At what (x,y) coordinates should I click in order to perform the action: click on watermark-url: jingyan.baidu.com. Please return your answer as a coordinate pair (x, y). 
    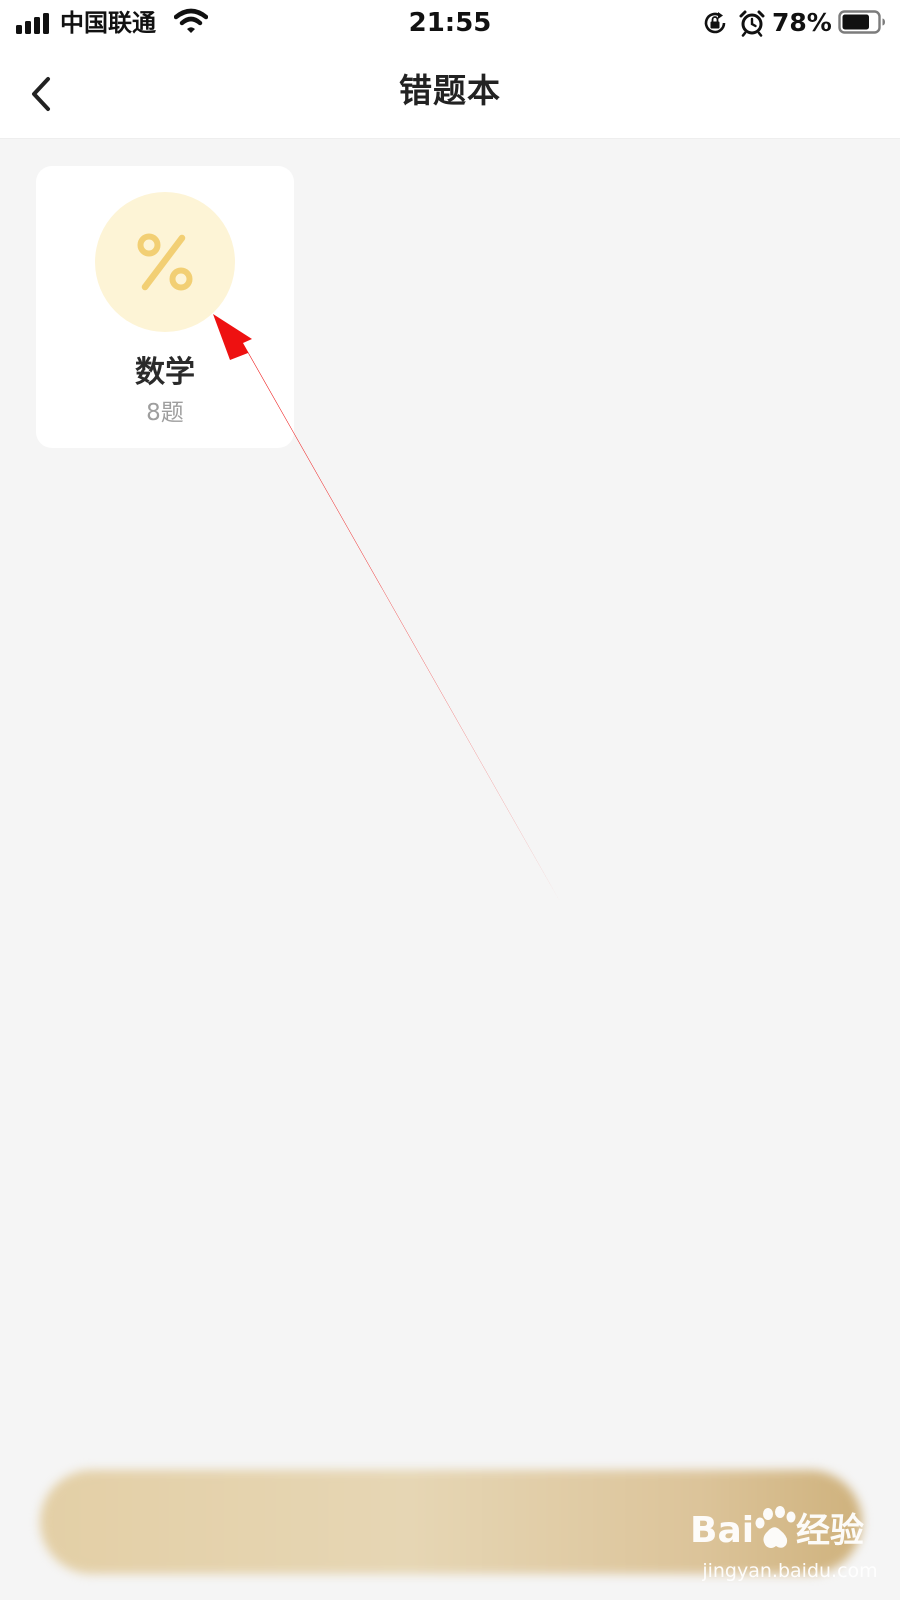
    Looking at the image, I should click on (790, 1571).